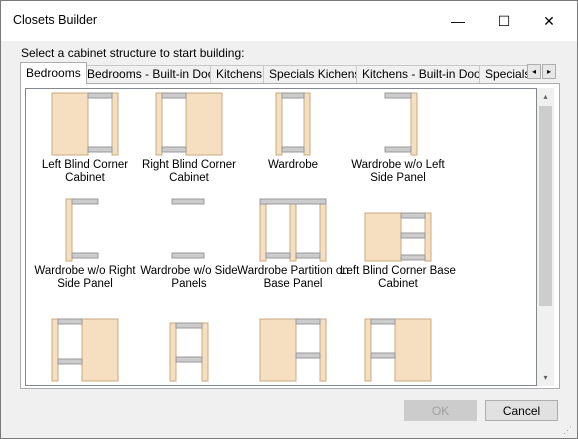 The image size is (578, 439). What do you see at coordinates (189, 124) in the screenshot?
I see `right-blind-corner-cabinet-icon` at bounding box center [189, 124].